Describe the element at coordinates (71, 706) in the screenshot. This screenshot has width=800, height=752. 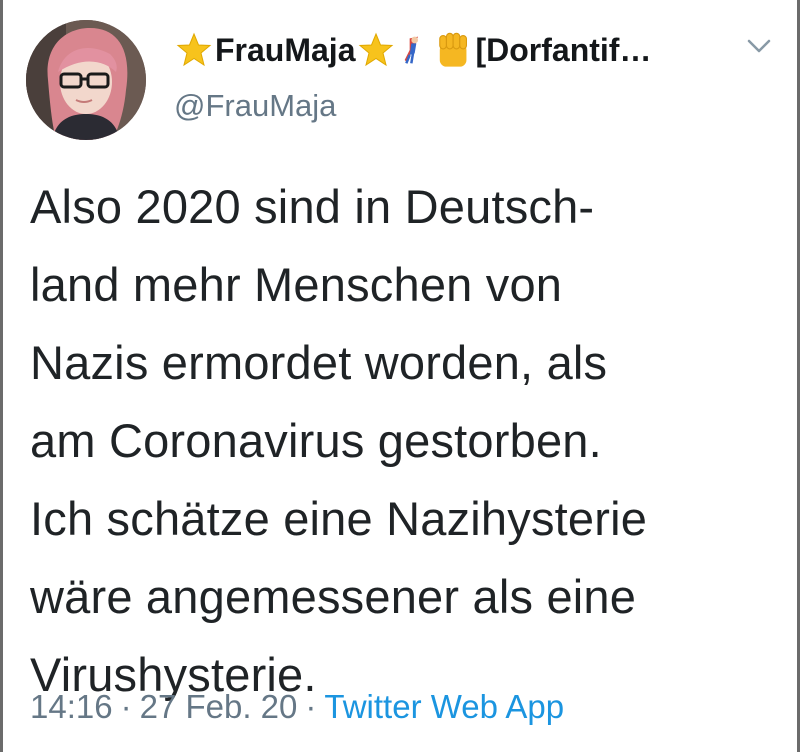
I see `tweet-time: 14:16` at that location.